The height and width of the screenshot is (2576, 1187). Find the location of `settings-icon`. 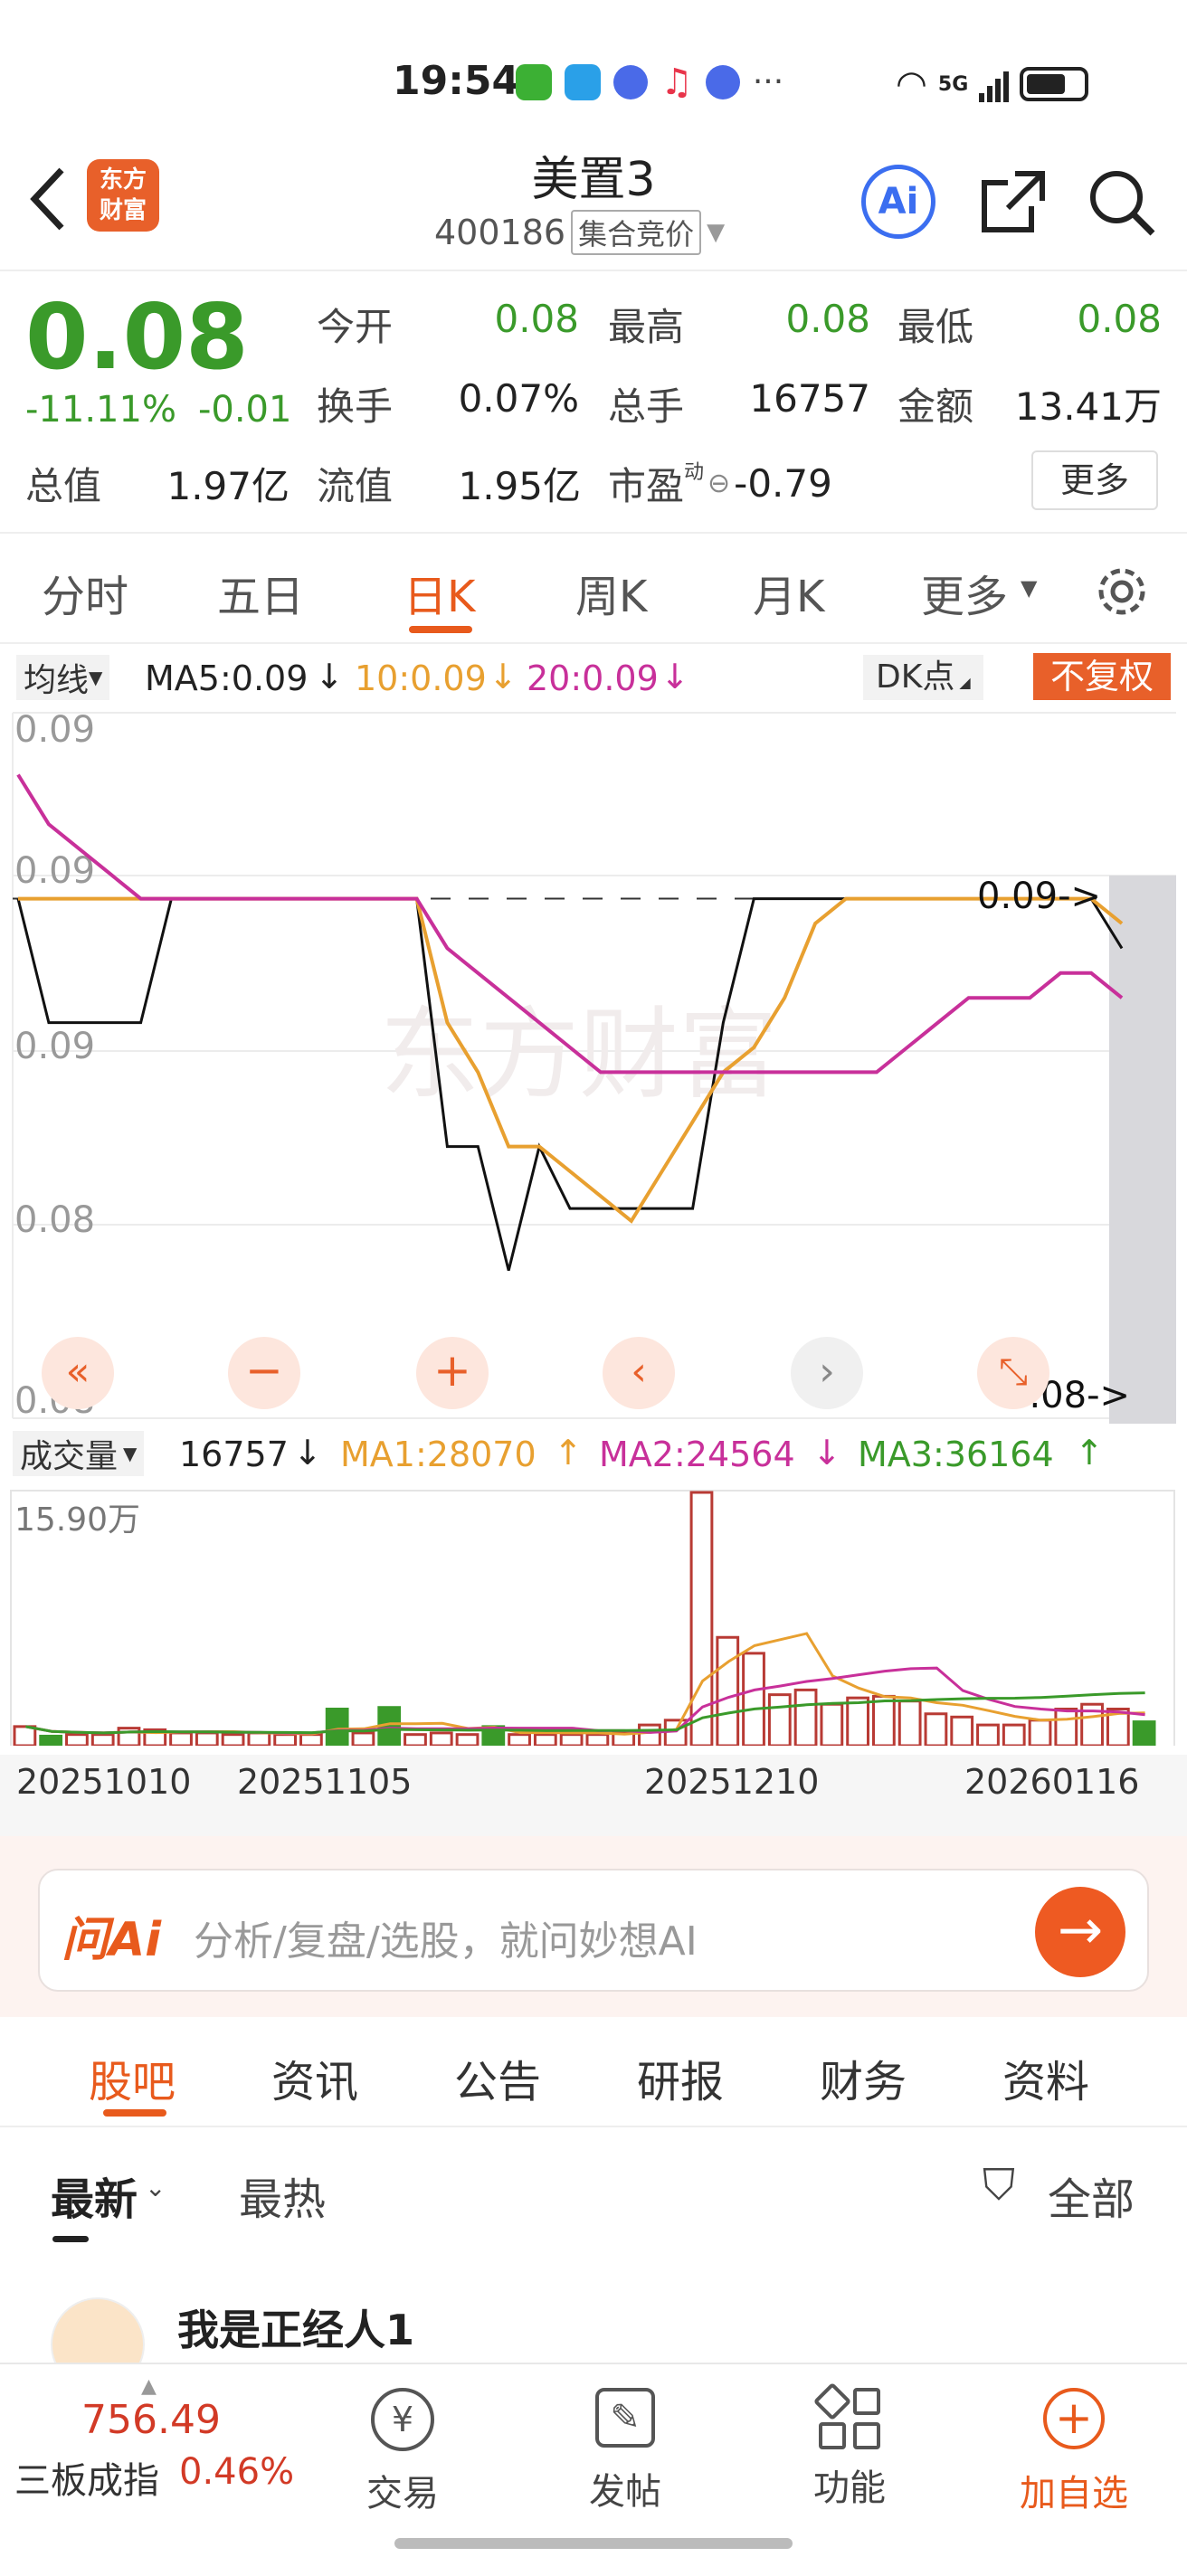

settings-icon is located at coordinates (1122, 591).